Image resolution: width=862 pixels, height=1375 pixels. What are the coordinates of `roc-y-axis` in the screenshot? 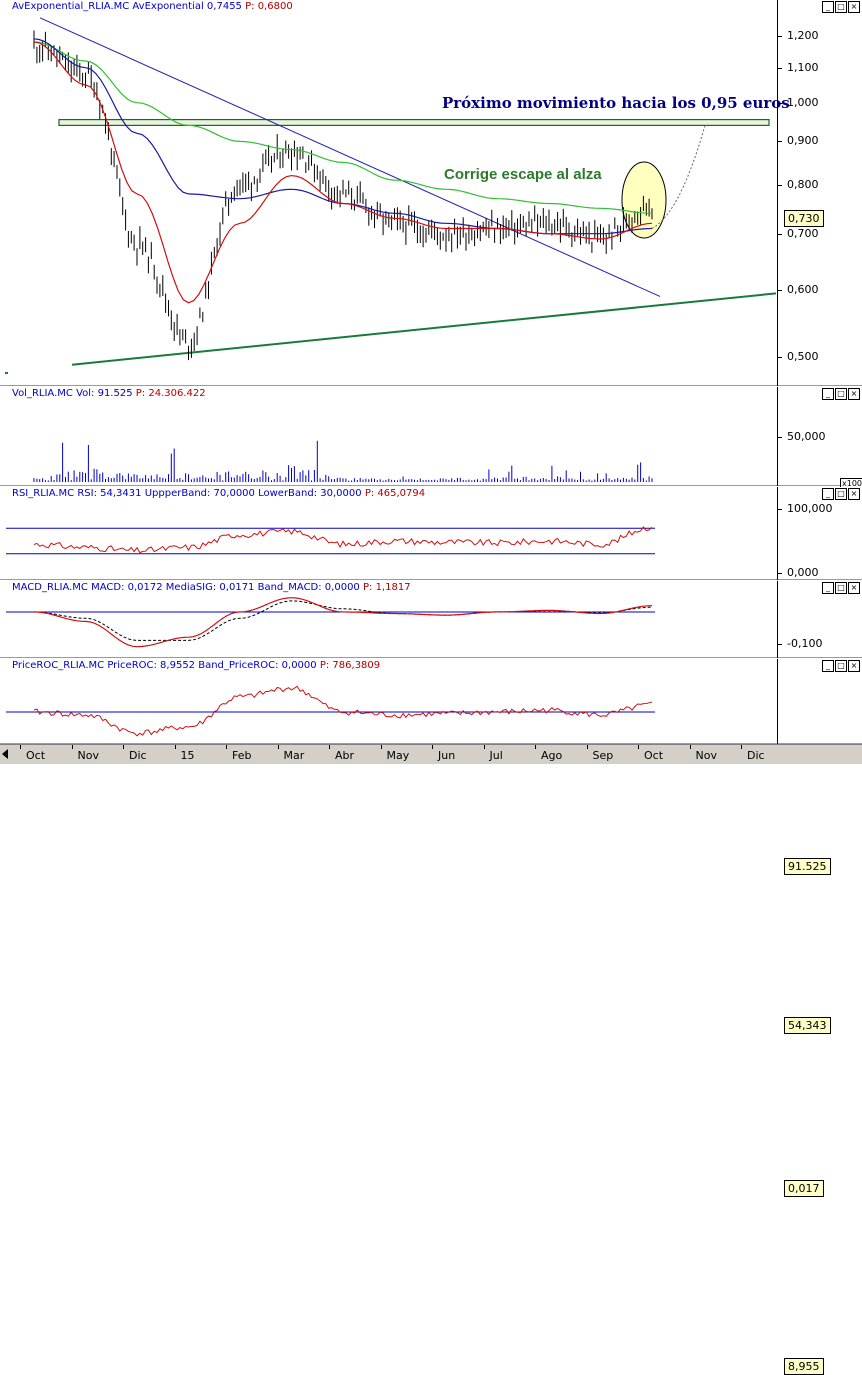 It's located at (777, 701).